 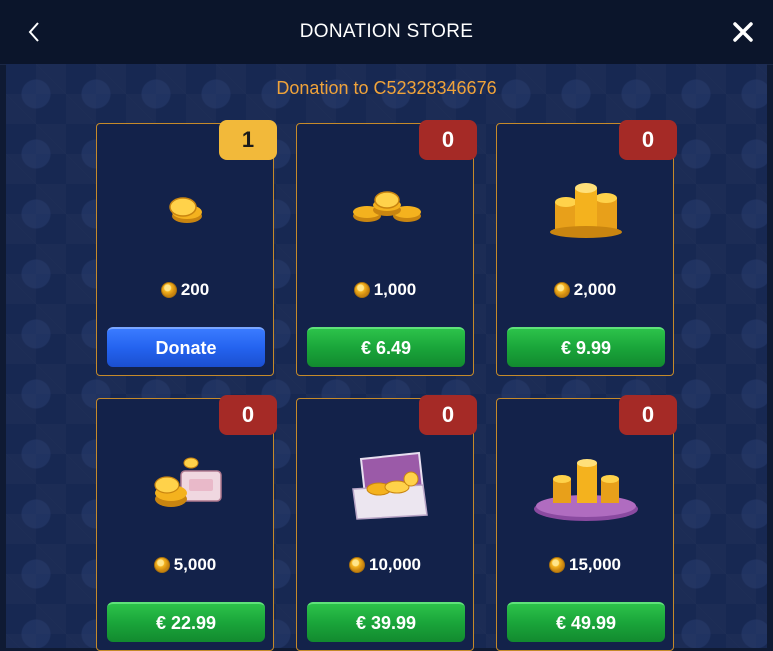 I want to click on coin-pile-small-icon, so click(x=185, y=210).